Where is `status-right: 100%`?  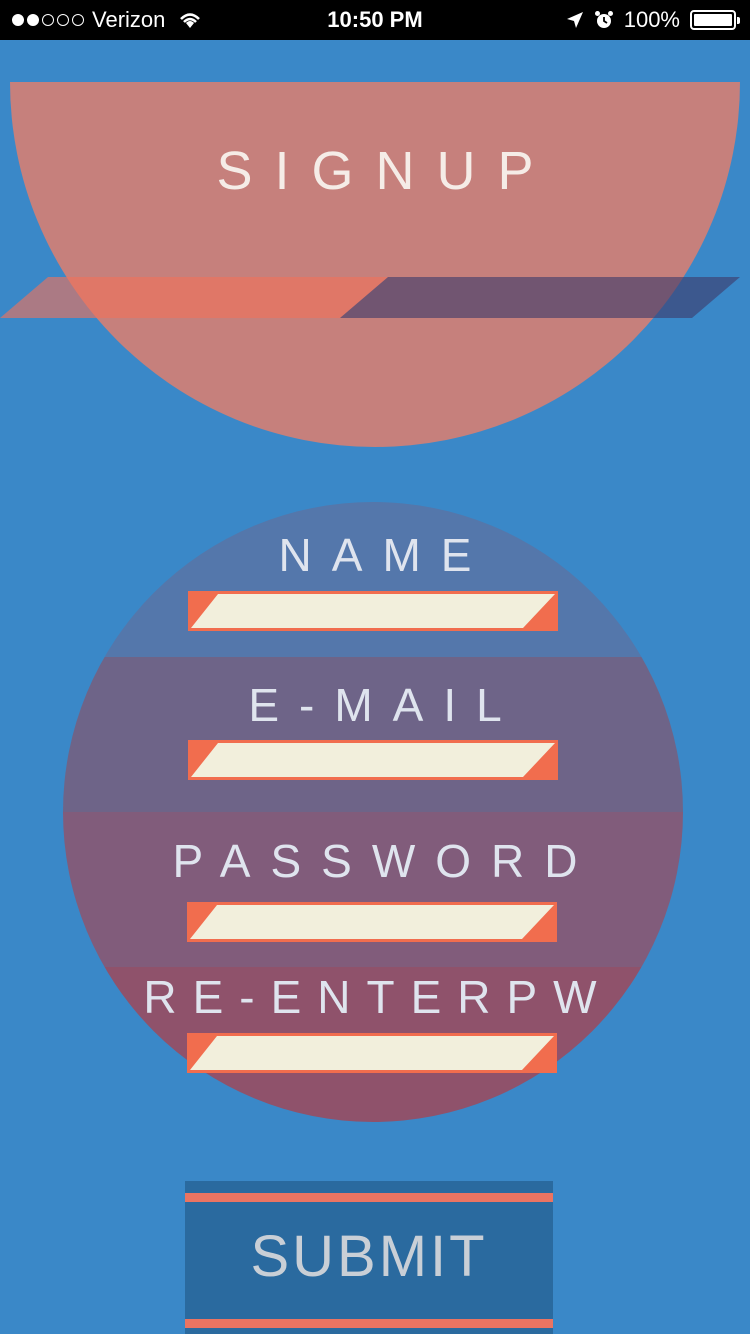
status-right: 100% is located at coordinates (653, 20).